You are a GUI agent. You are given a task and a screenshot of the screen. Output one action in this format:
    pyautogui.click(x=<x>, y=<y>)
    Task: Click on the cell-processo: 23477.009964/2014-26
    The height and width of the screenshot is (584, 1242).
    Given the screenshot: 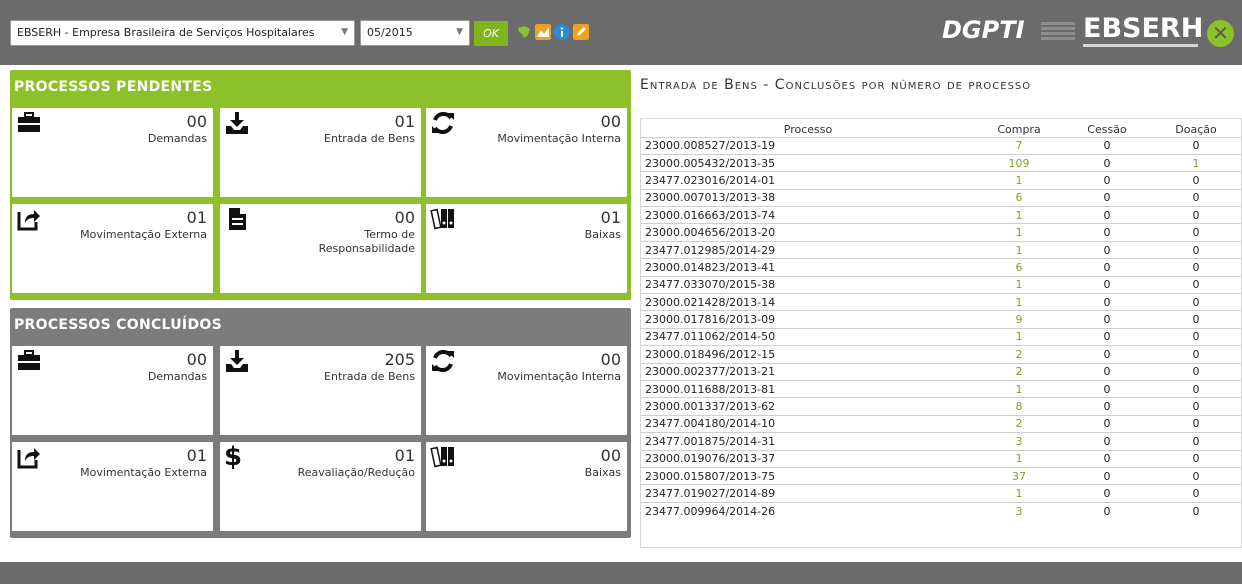 What is the action you would take?
    pyautogui.click(x=808, y=510)
    